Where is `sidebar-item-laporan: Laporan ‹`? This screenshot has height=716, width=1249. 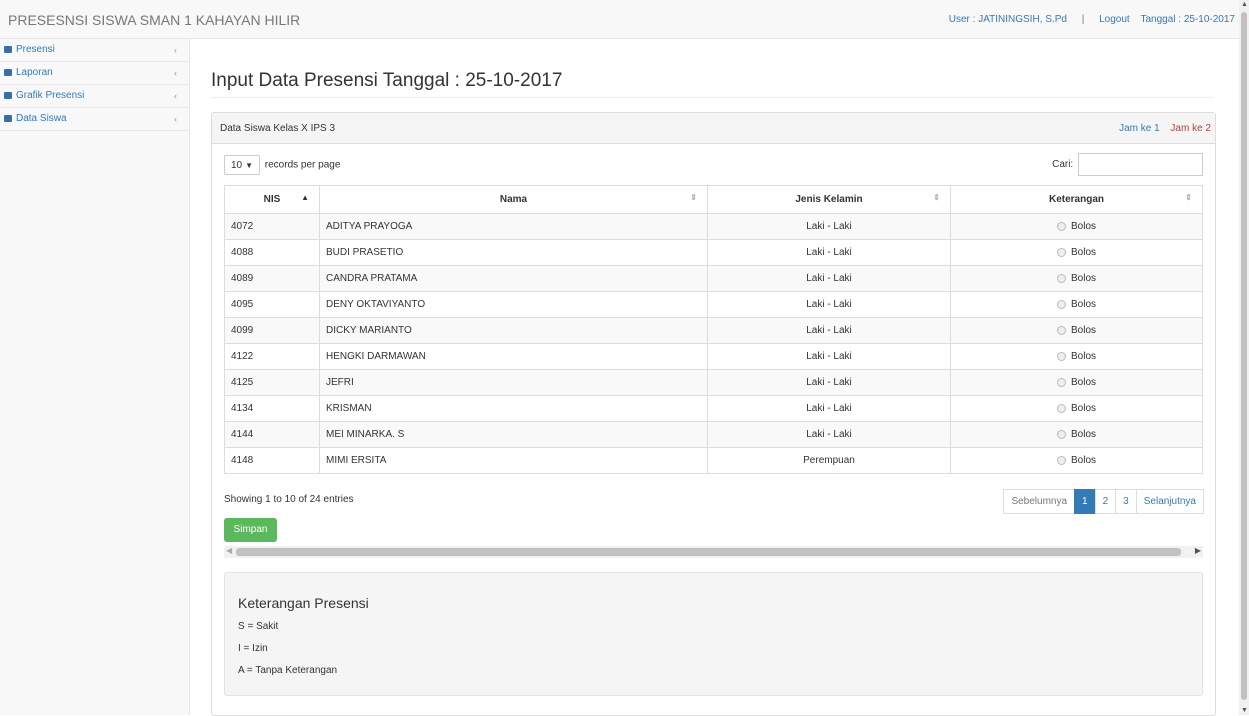 sidebar-item-laporan: Laporan ‹ is located at coordinates (94, 73).